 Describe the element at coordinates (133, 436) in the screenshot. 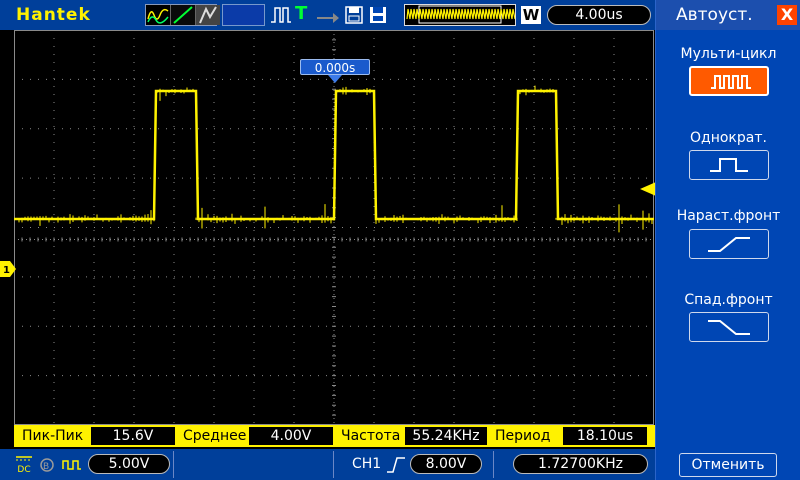

I see `meas-value-pkpk: 15.6V` at that location.